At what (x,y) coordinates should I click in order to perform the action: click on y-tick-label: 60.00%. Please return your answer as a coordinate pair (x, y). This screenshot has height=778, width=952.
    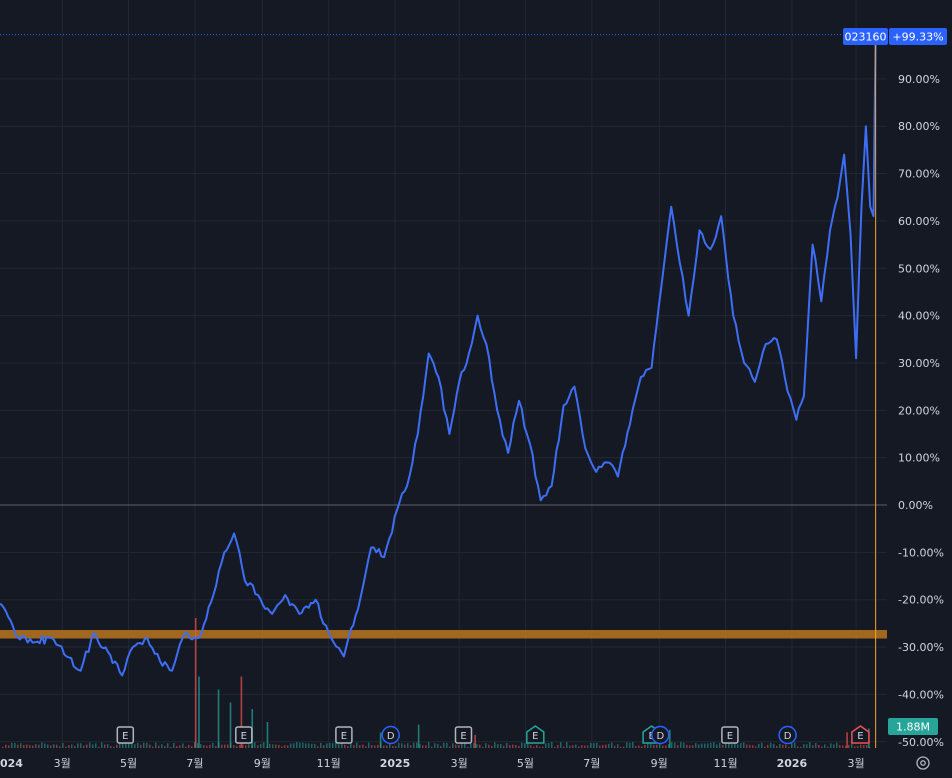
    Looking at the image, I should click on (919, 221).